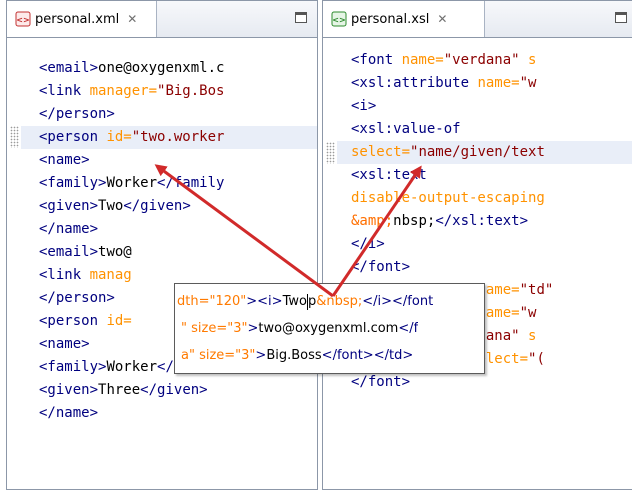  What do you see at coordinates (312, 301) in the screenshot?
I see `preview-token: p` at bounding box center [312, 301].